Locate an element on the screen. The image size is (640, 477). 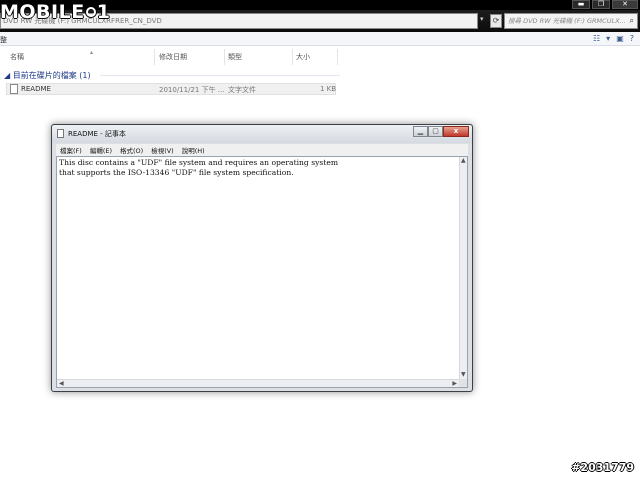
view-options-icon: ☷ is located at coordinates (596, 38).